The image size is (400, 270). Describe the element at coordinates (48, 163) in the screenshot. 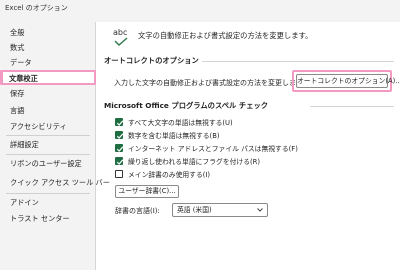

I see `sidebar-item-customize-ribbon: リボンのユーザー設定` at that location.